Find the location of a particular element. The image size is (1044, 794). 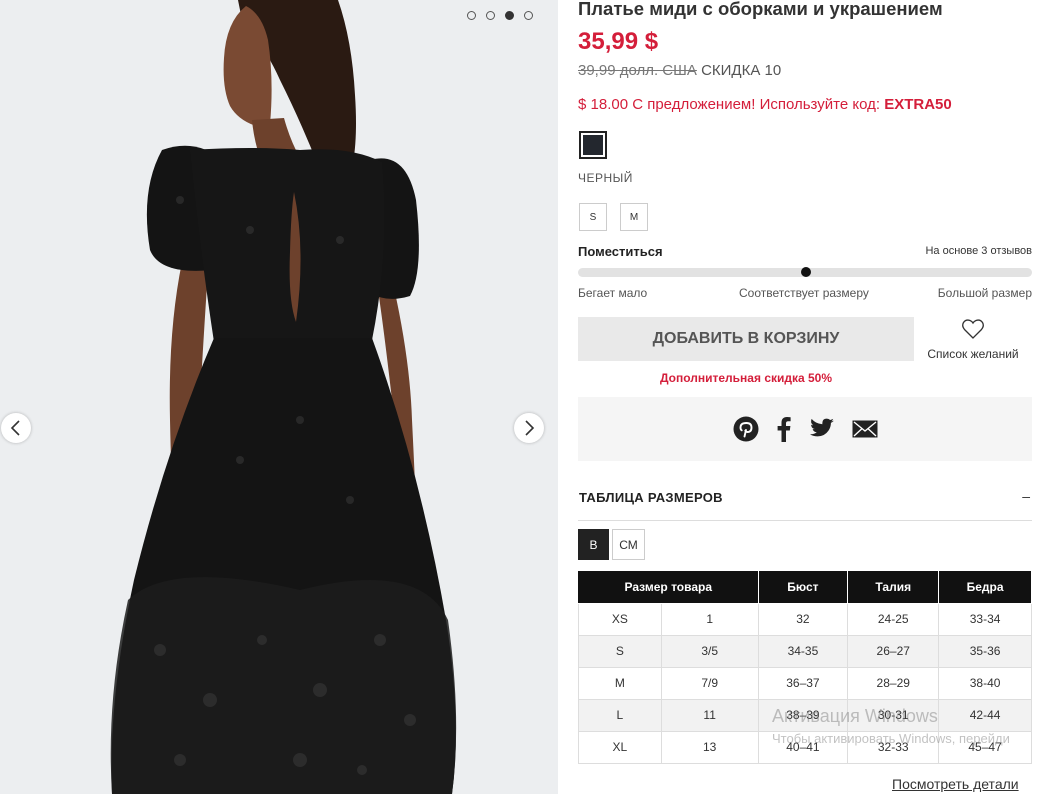

cell-numeric-size: 3/5 is located at coordinates (709, 651).